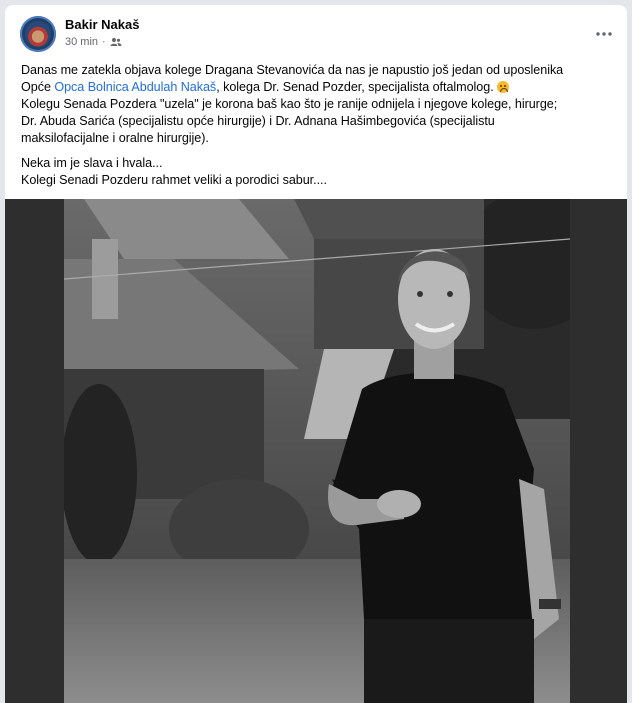 The width and height of the screenshot is (632, 703). I want to click on post-header: Bakir Nakaš 30 min ·, so click(316, 33).